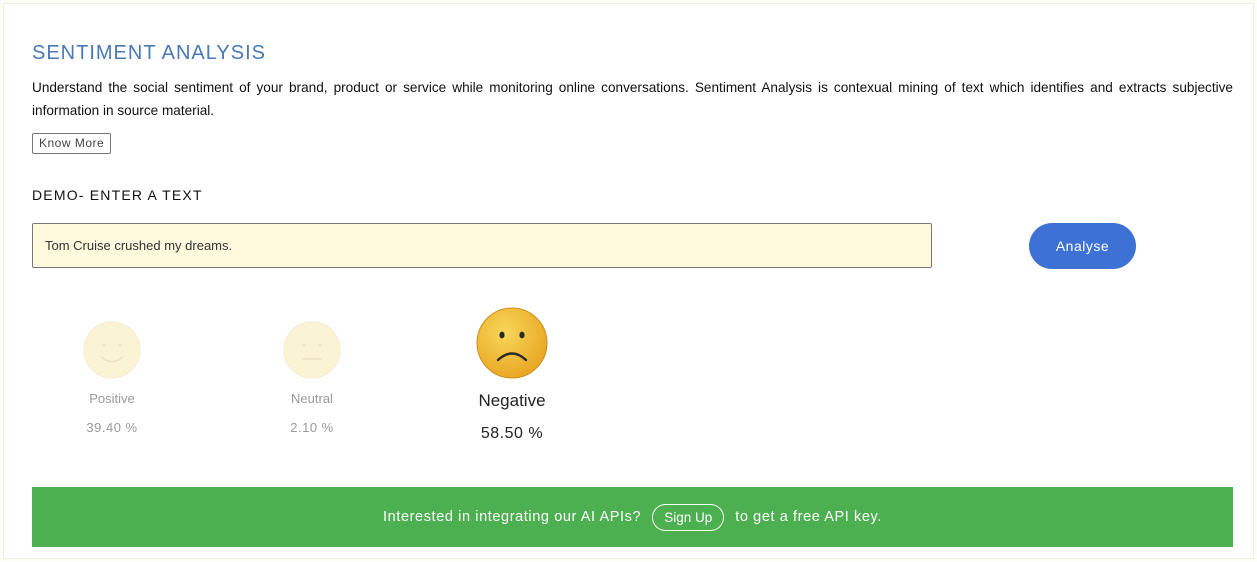 The image size is (1257, 562). I want to click on sentiment-percent: 2.10 %, so click(312, 427).